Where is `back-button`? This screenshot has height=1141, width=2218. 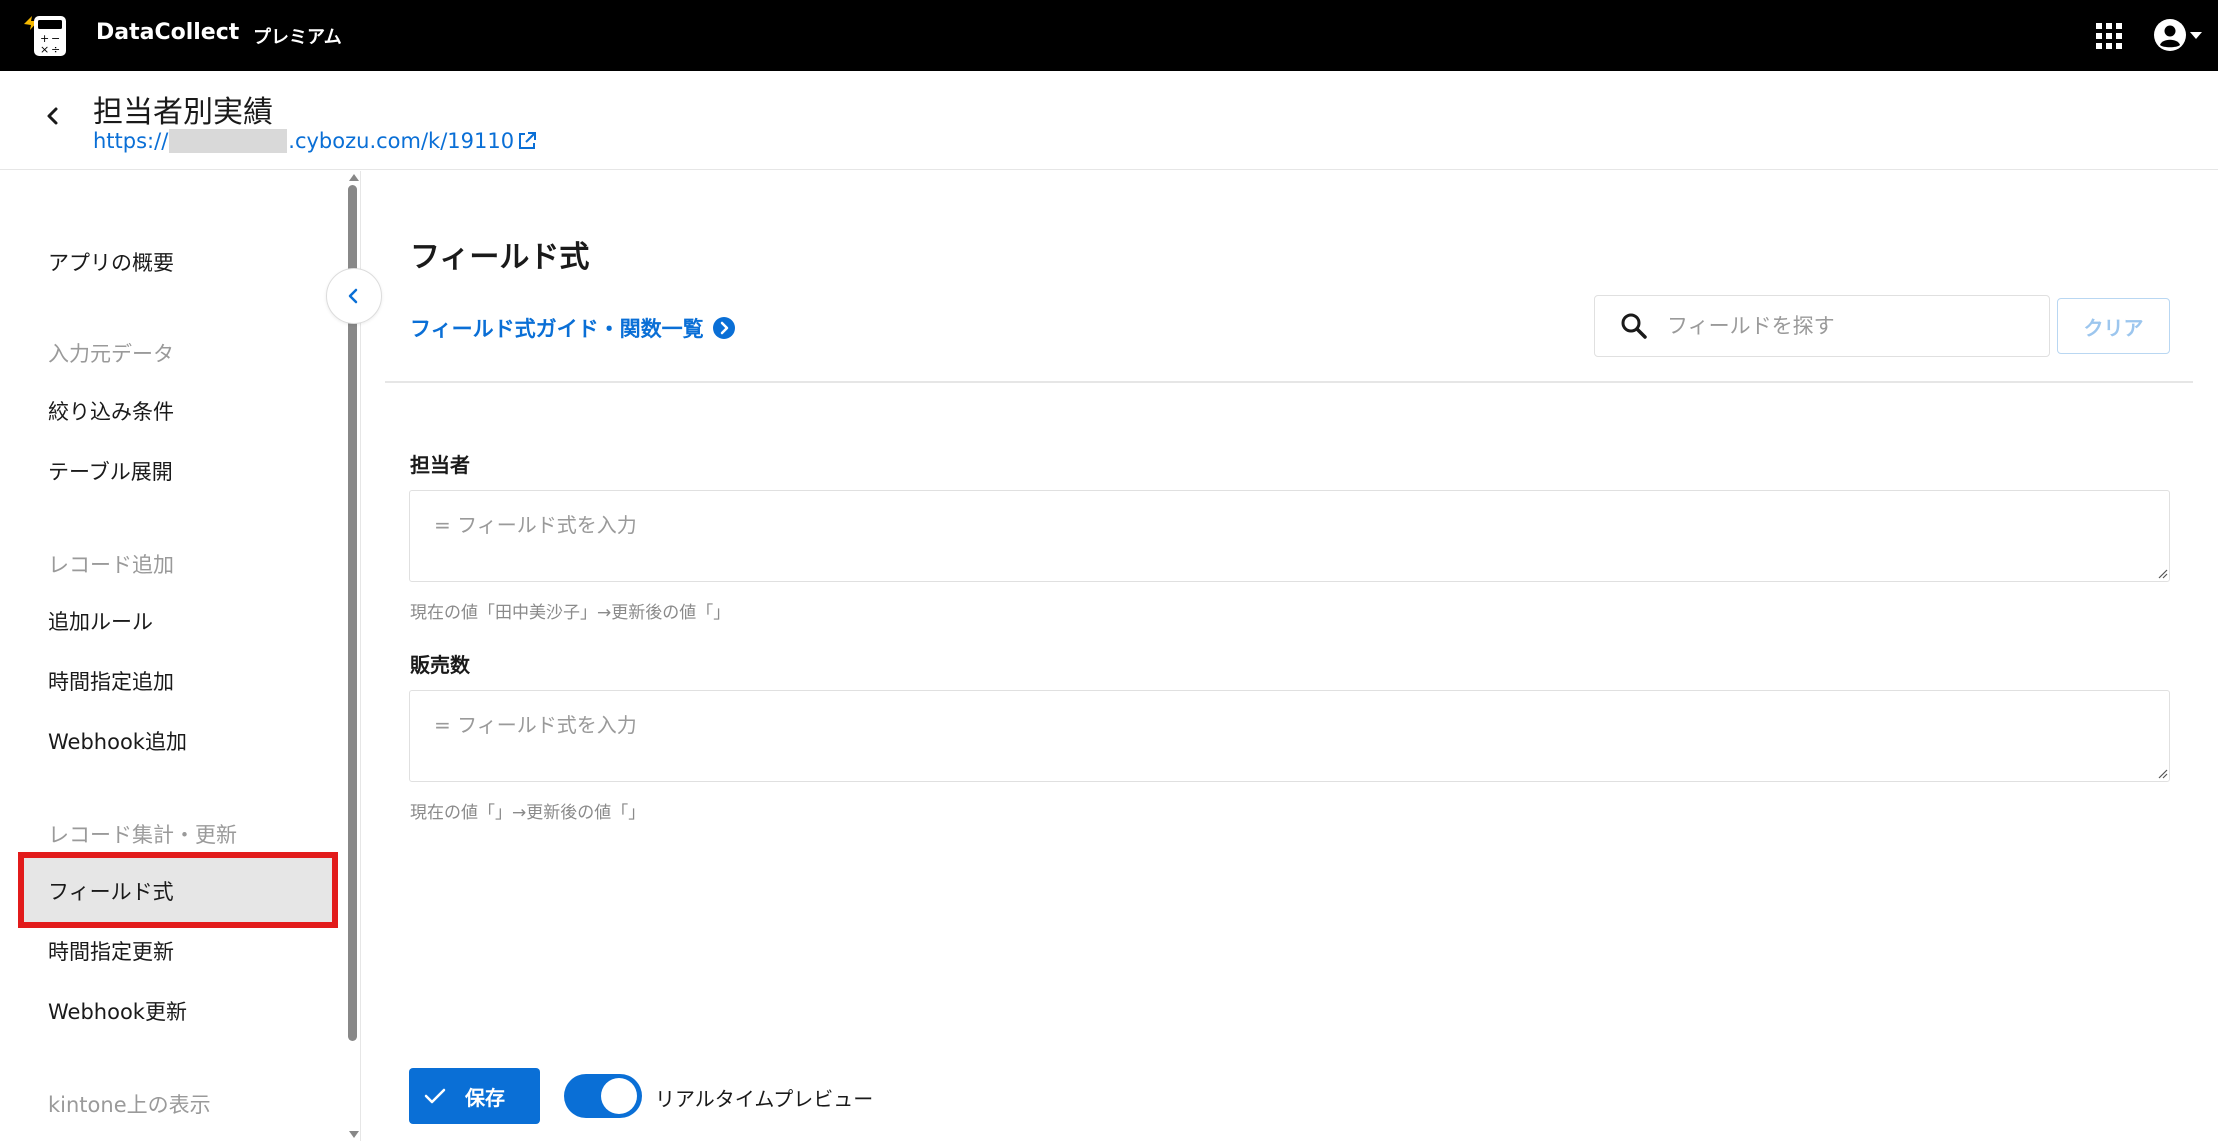 back-button is located at coordinates (53, 116).